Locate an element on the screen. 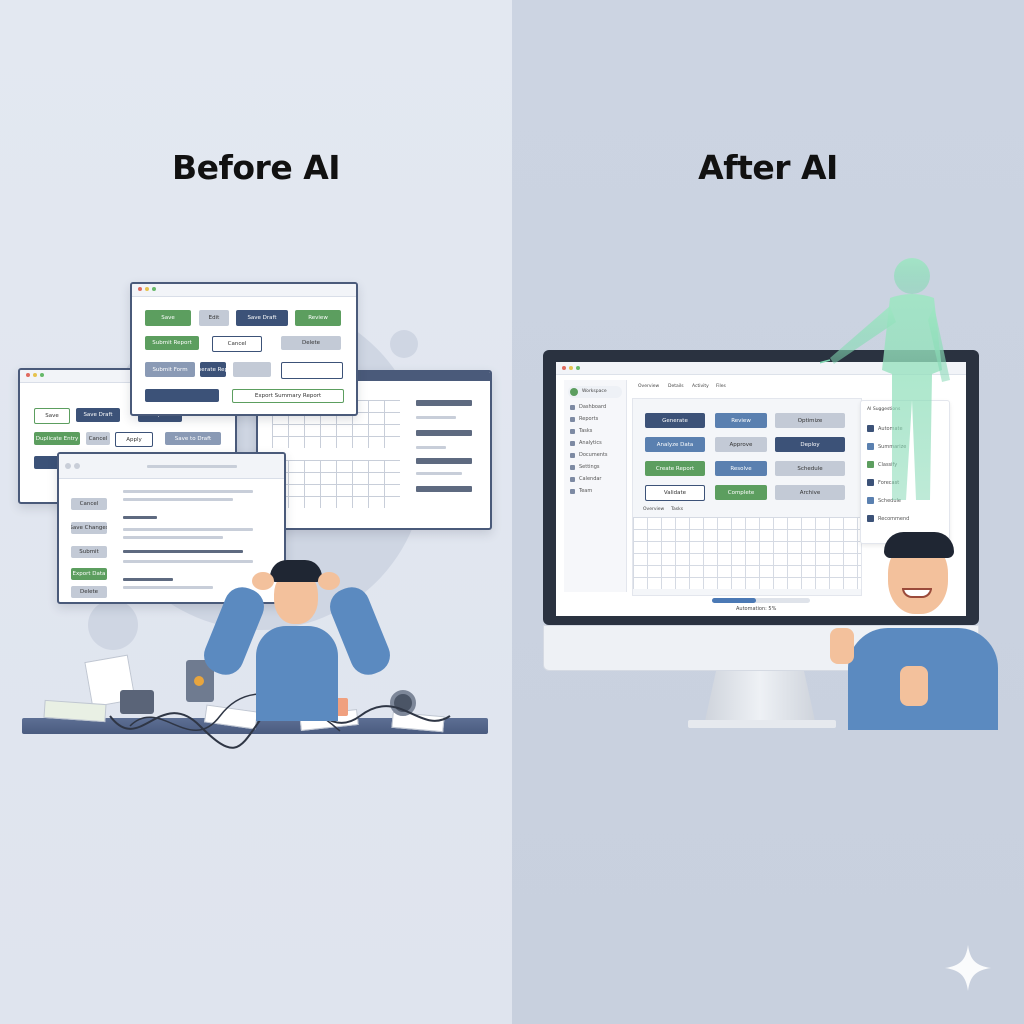 The height and width of the screenshot is (1024, 1024). toolbar-item: Overview is located at coordinates (648, 386).